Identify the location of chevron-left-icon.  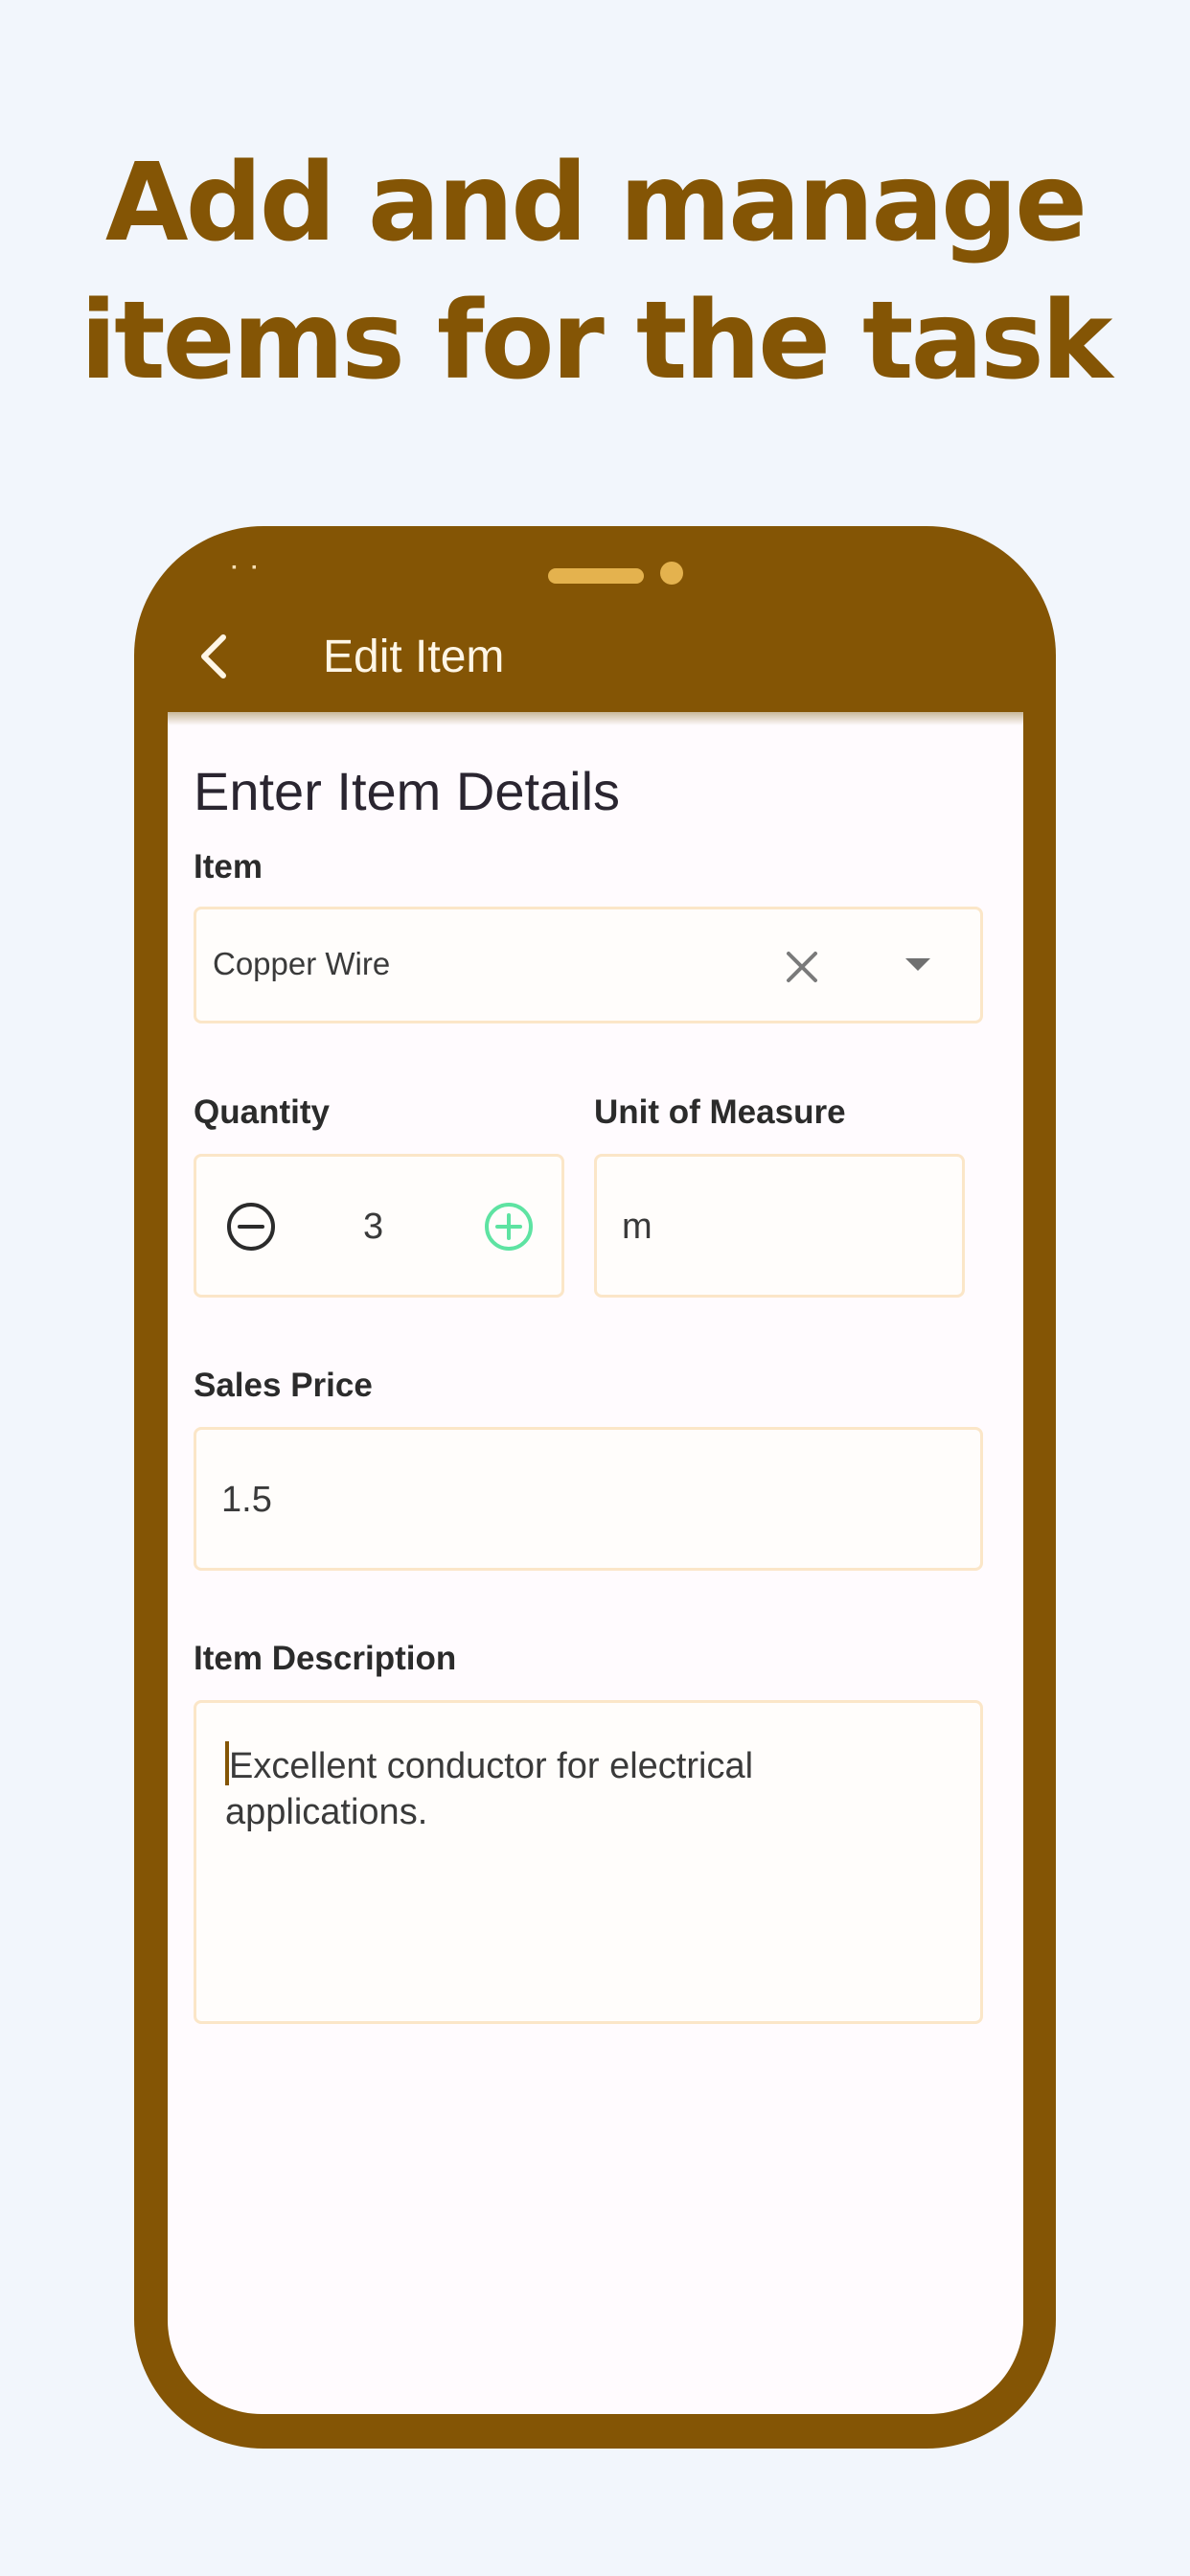
(214, 656).